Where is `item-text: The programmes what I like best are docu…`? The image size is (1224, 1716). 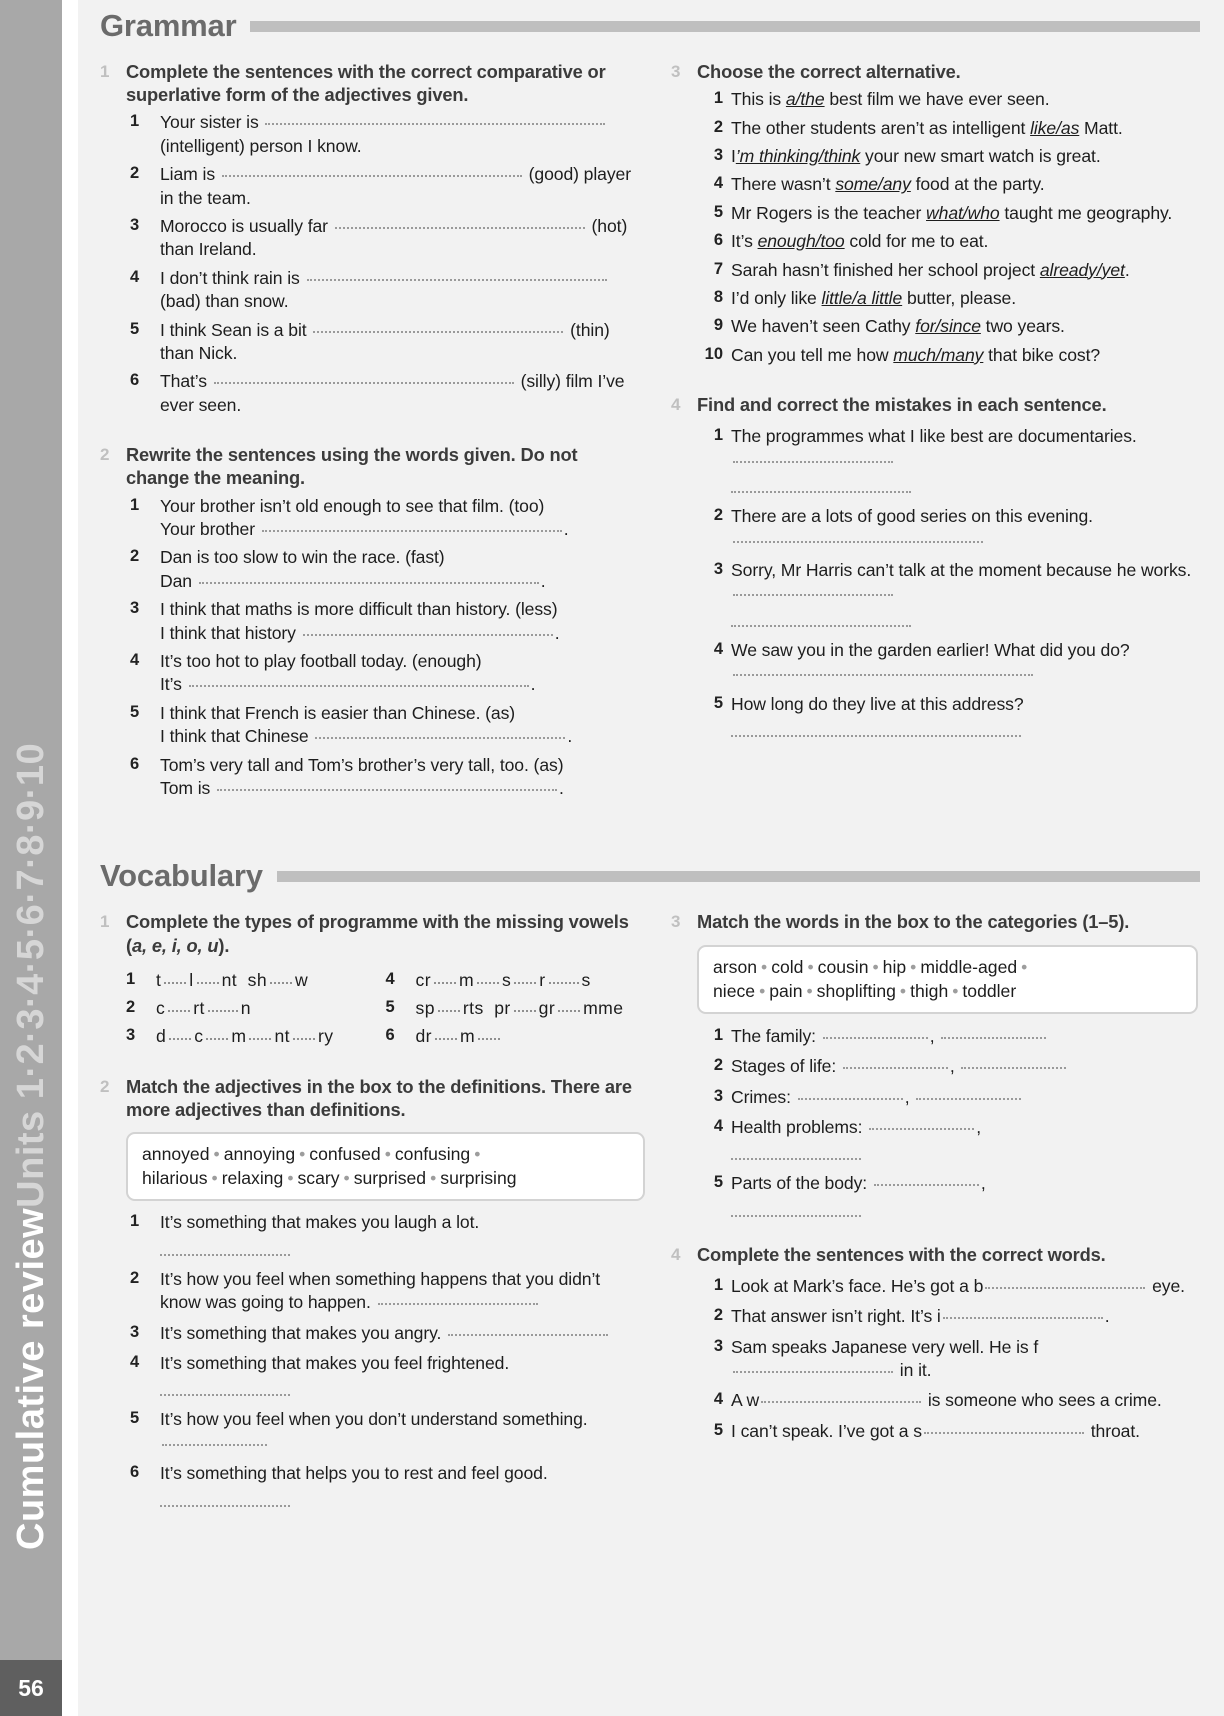
item-text: The programmes what I like best are docu… is located at coordinates (964, 459).